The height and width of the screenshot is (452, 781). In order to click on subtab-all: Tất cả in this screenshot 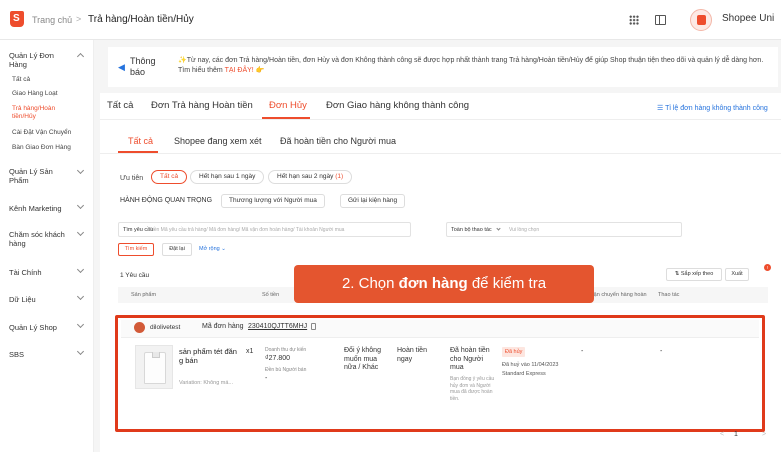, I will do `click(140, 141)`.